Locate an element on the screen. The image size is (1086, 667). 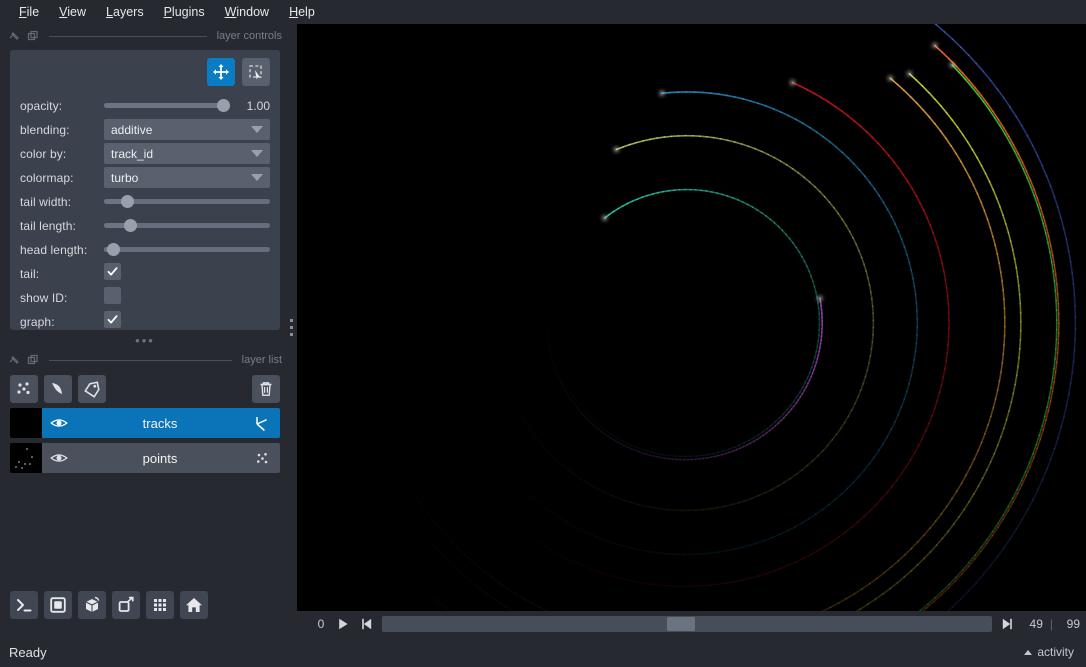
transform-icon is located at coordinates (255, 72).